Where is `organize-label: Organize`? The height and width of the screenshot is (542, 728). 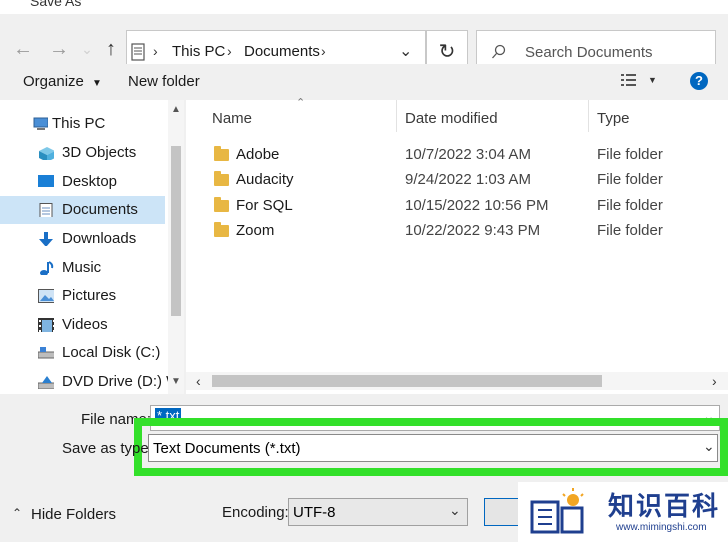
organize-label: Organize is located at coordinates (53, 81).